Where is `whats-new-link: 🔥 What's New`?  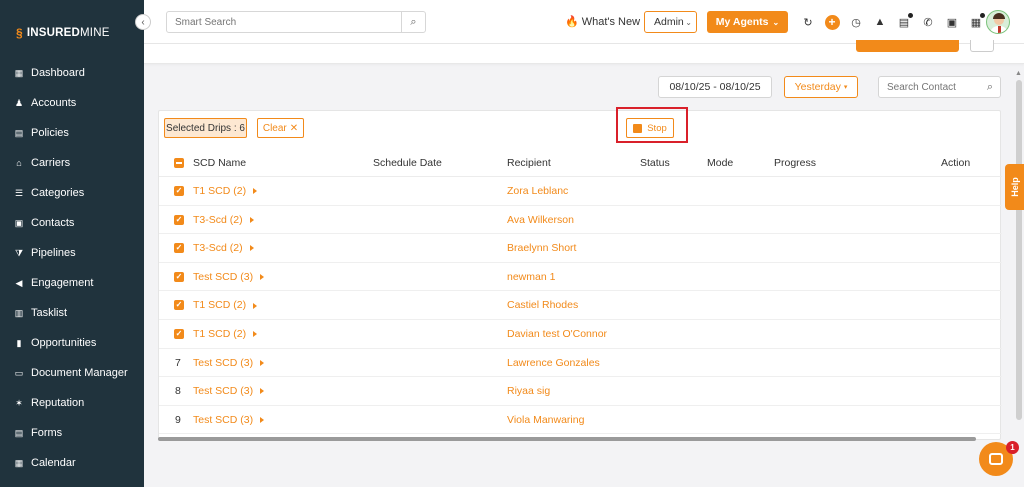
whats-new-link: 🔥 What's New is located at coordinates (602, 22).